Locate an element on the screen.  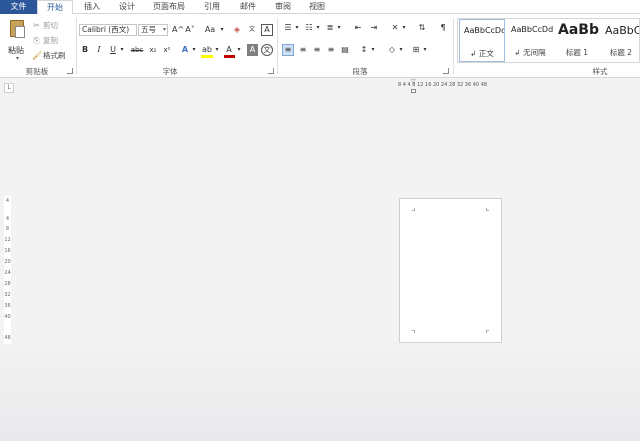
tab-view: 视图 is located at coordinates (317, 7).